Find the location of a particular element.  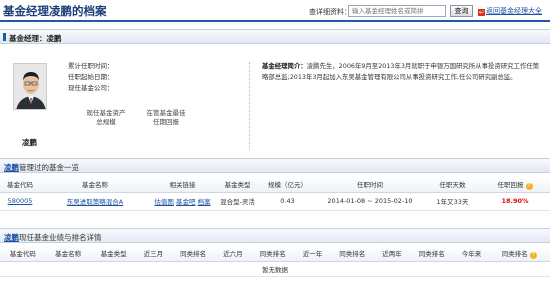

col-fund-type: 基金类型 is located at coordinates (237, 185).